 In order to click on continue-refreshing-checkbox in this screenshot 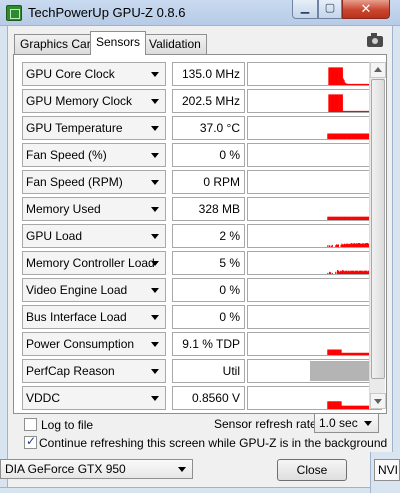, I will do `click(30, 441)`.